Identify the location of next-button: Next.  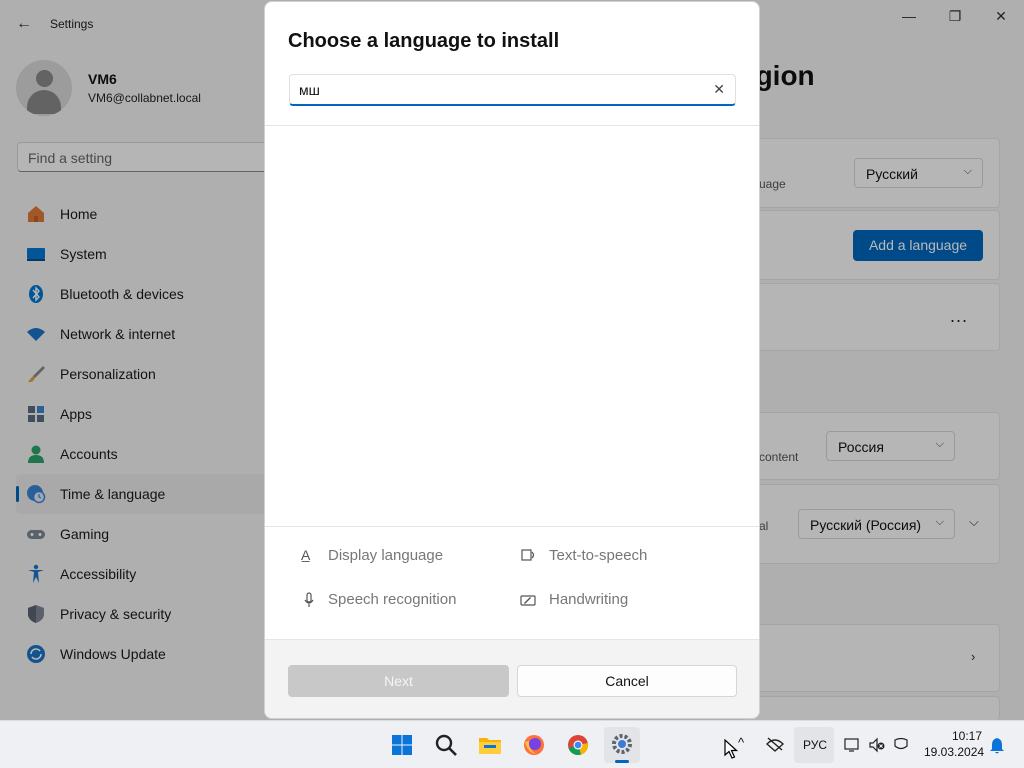
(398, 681).